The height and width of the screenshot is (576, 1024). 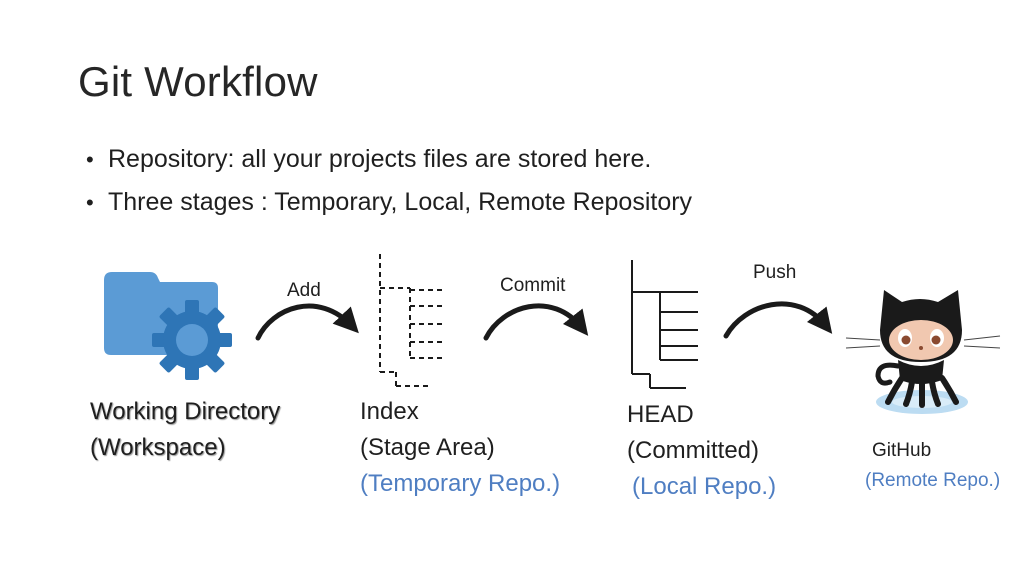 I want to click on dashed-tree-icon, so click(x=412, y=320).